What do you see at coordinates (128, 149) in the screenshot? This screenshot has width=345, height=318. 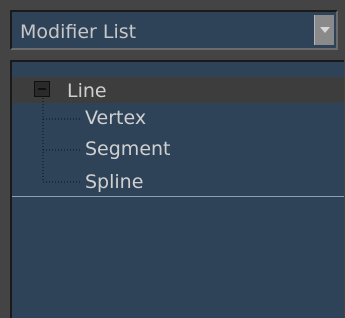 I see `sub-object-segment: Segment` at bounding box center [128, 149].